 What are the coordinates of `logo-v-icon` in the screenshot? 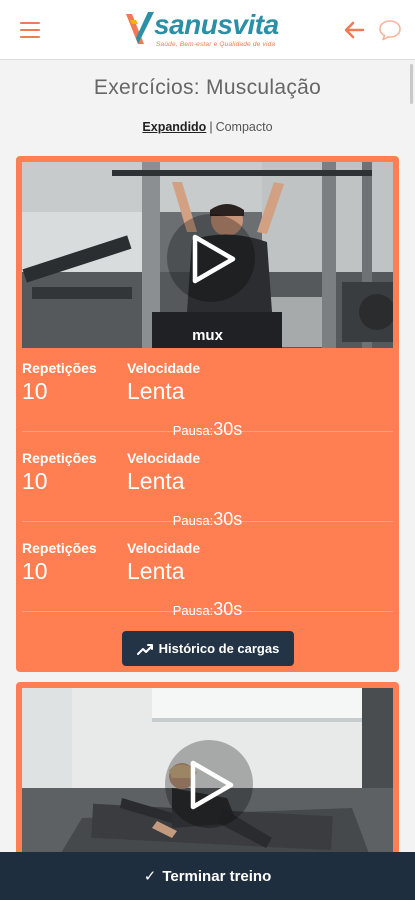 It's located at (140, 28).